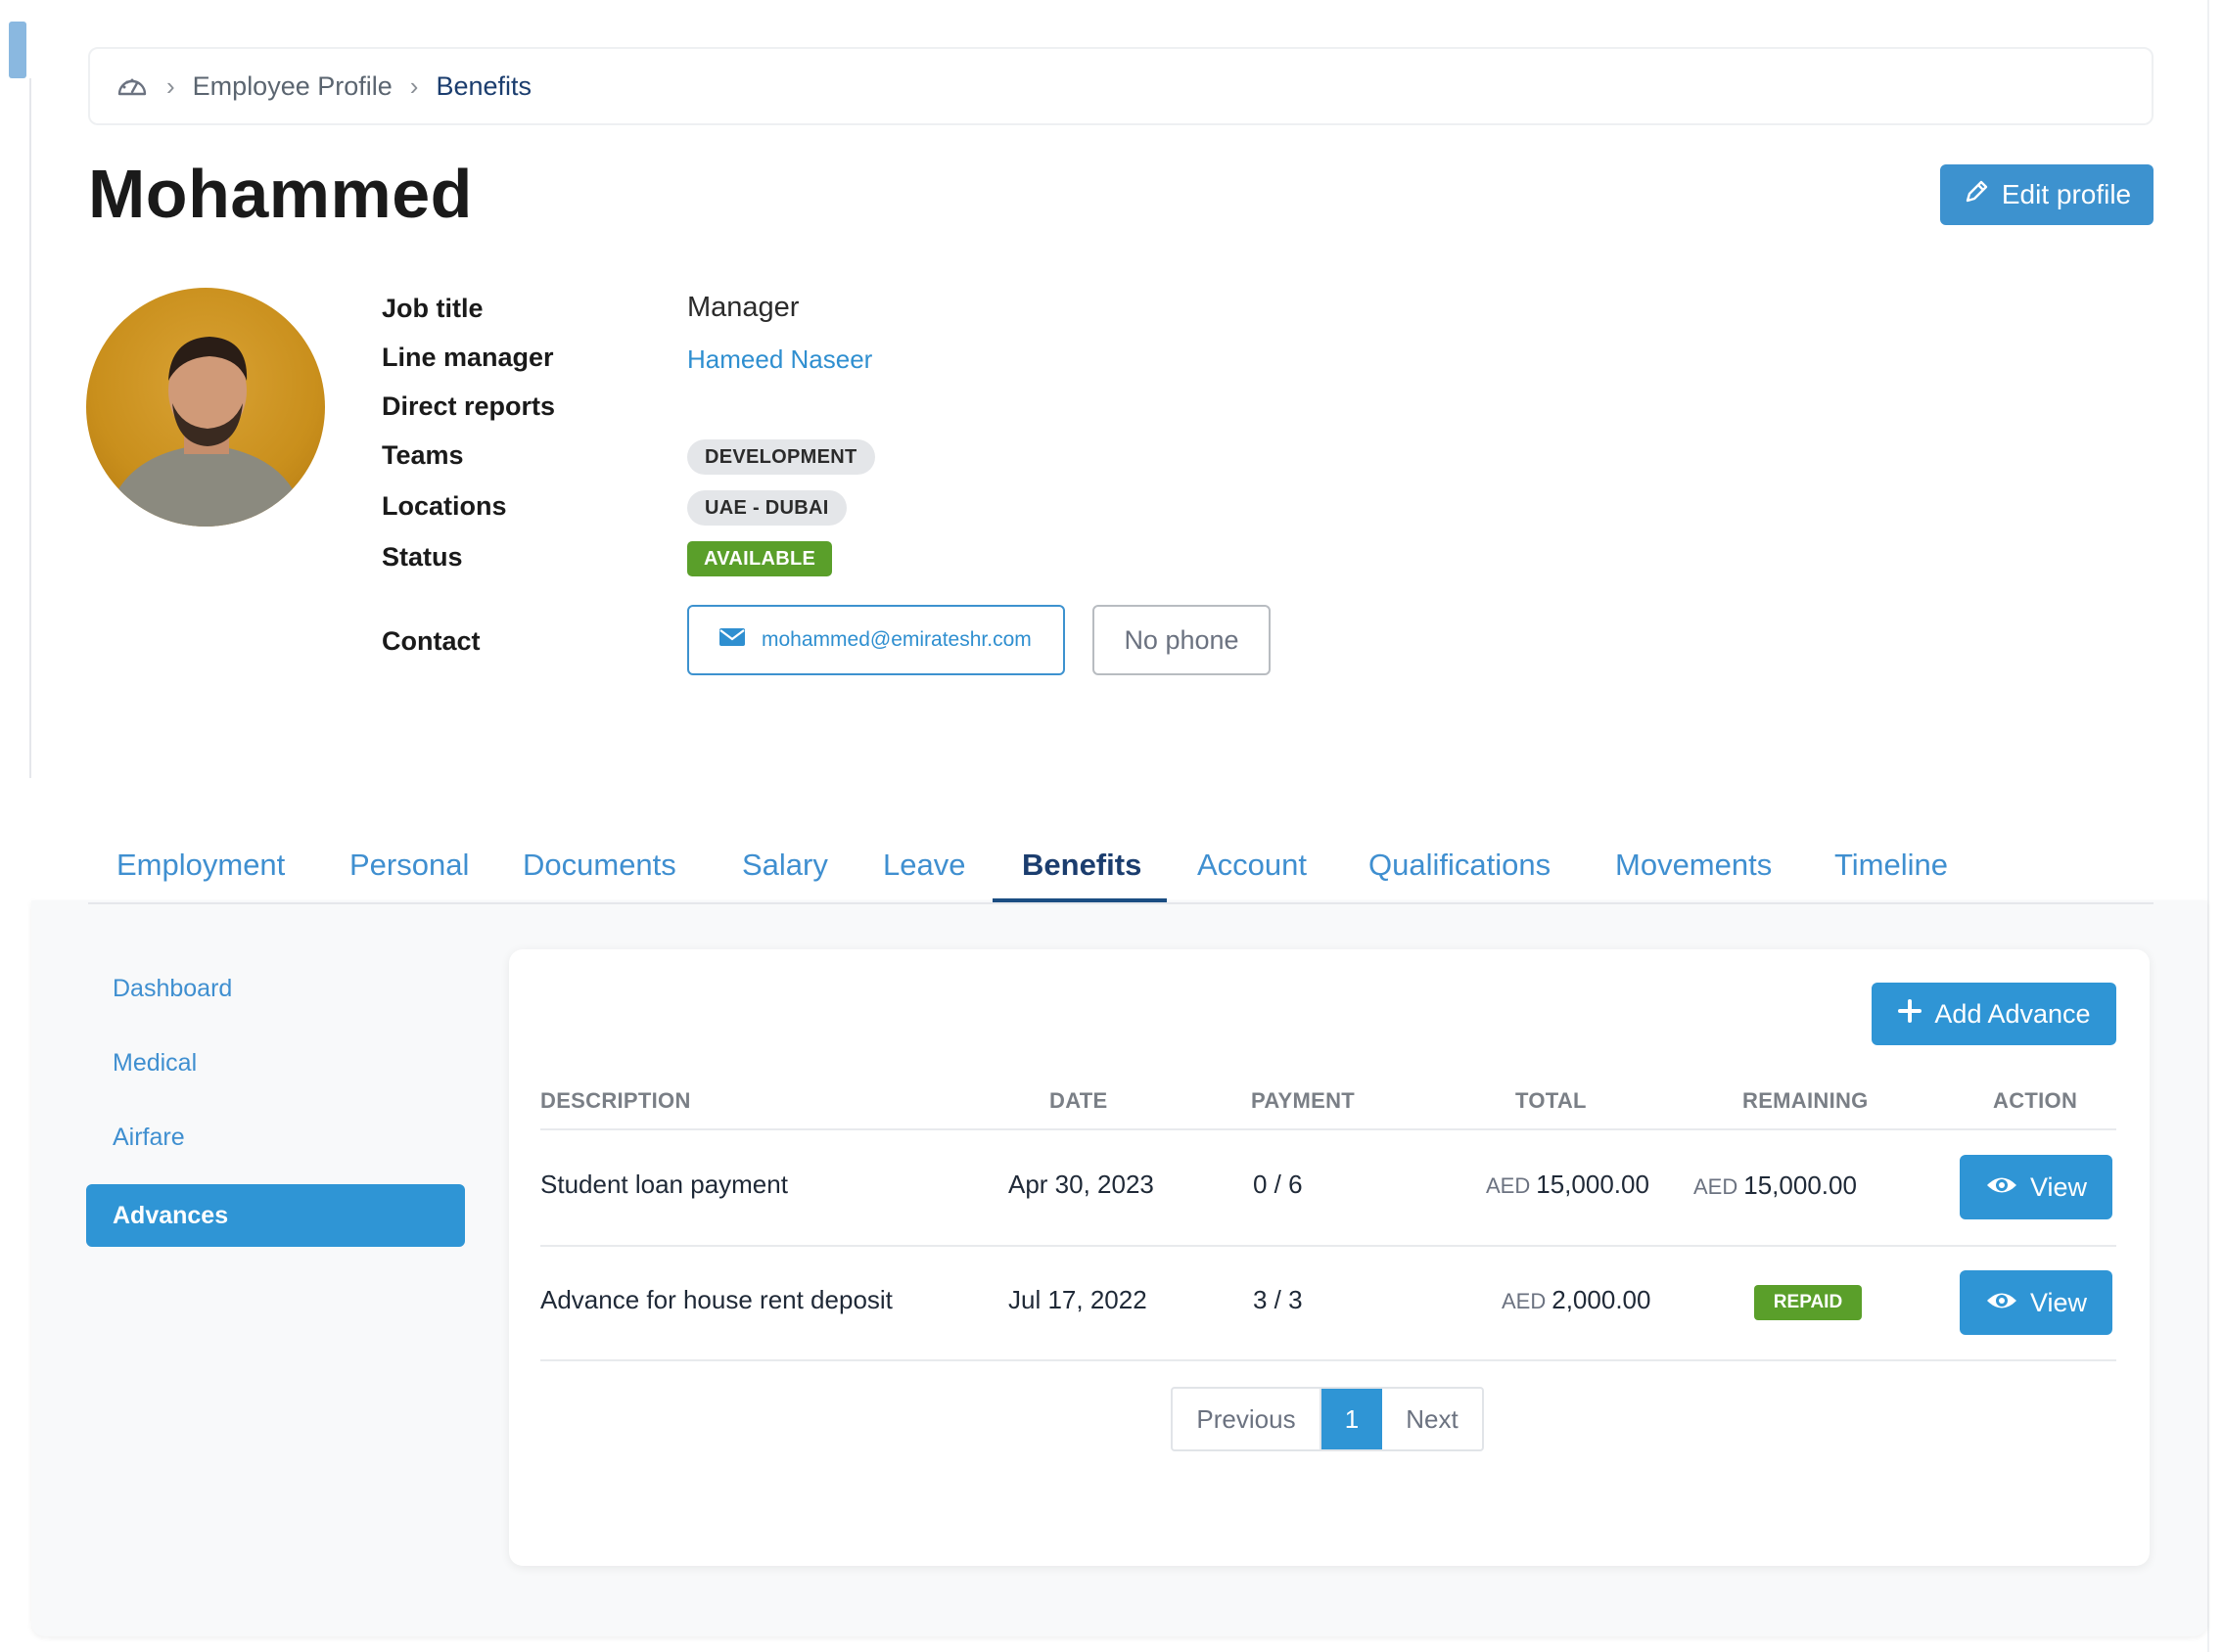  Describe the element at coordinates (1081, 1184) in the screenshot. I see `row-1-date: Apr 30, 2023` at that location.